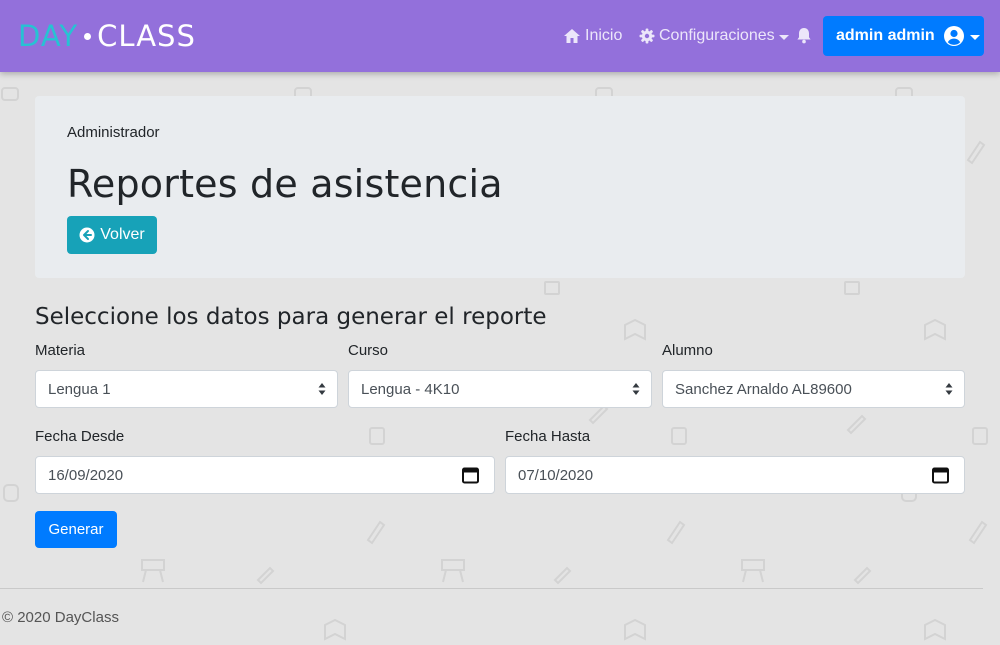 The width and height of the screenshot is (1000, 645). I want to click on fecha-hasta-value: 07/10/2020, so click(556, 475).